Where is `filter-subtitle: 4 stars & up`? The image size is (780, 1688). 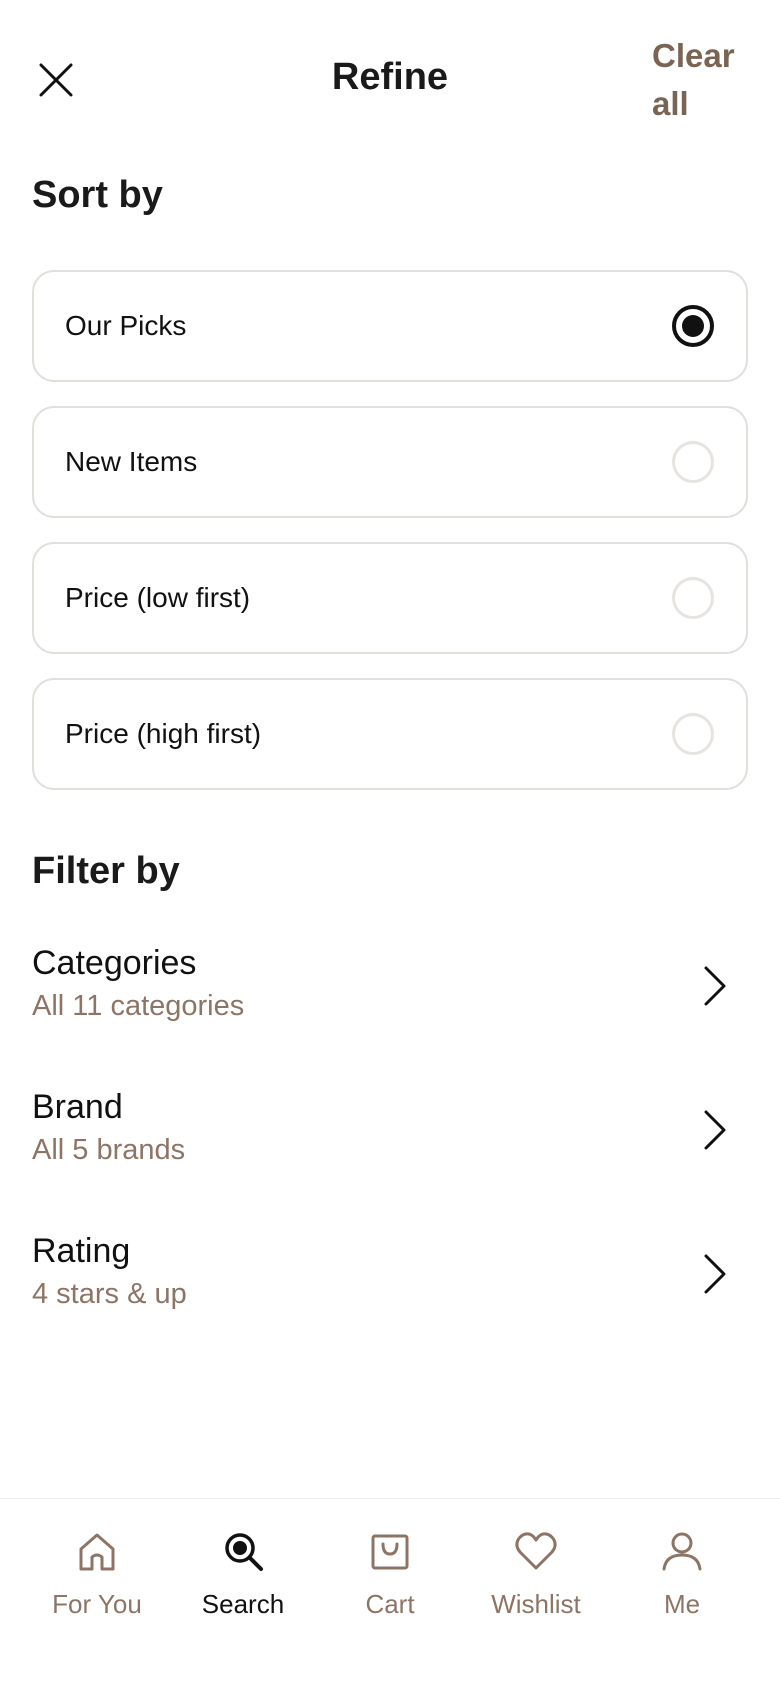
filter-subtitle: 4 stars & up is located at coordinates (109, 1294).